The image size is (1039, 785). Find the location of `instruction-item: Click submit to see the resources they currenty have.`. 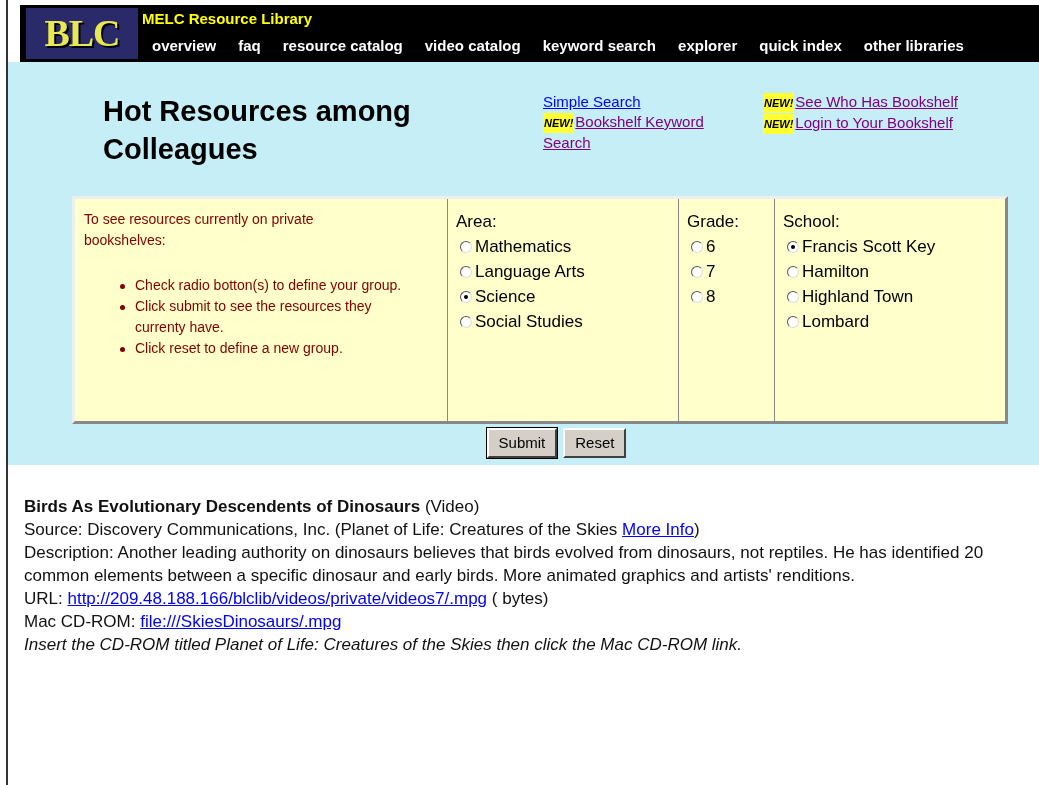

instruction-item: Click submit to see the resources they currenty have. is located at coordinates (254, 317).